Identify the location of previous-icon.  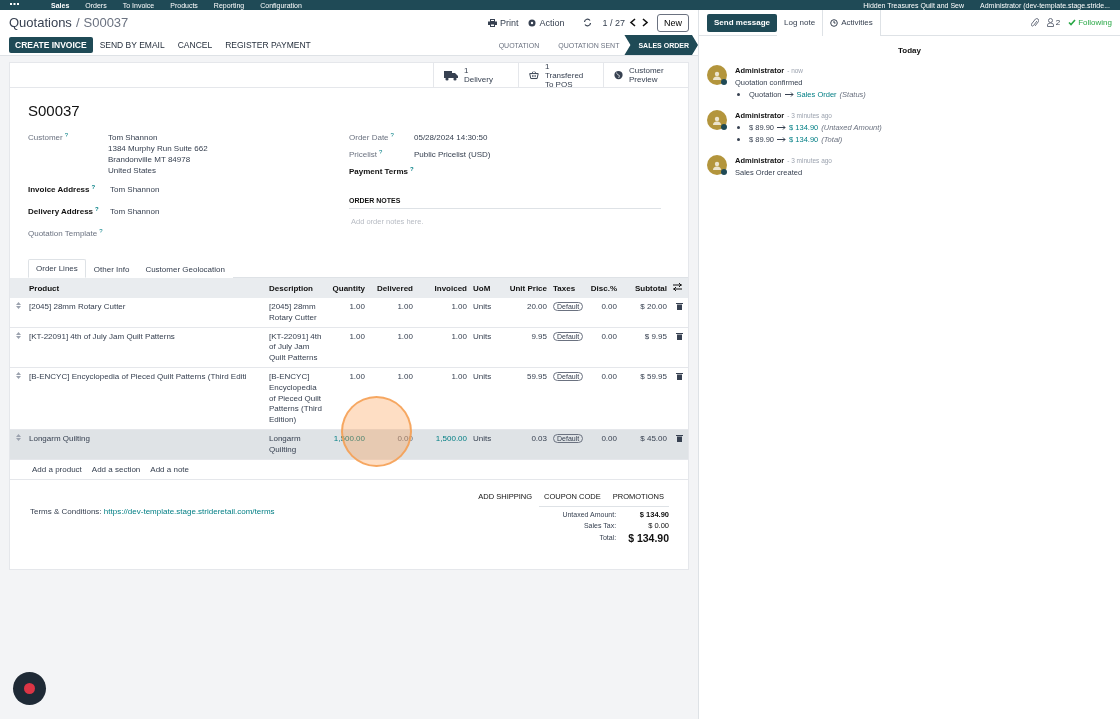
(633, 22).